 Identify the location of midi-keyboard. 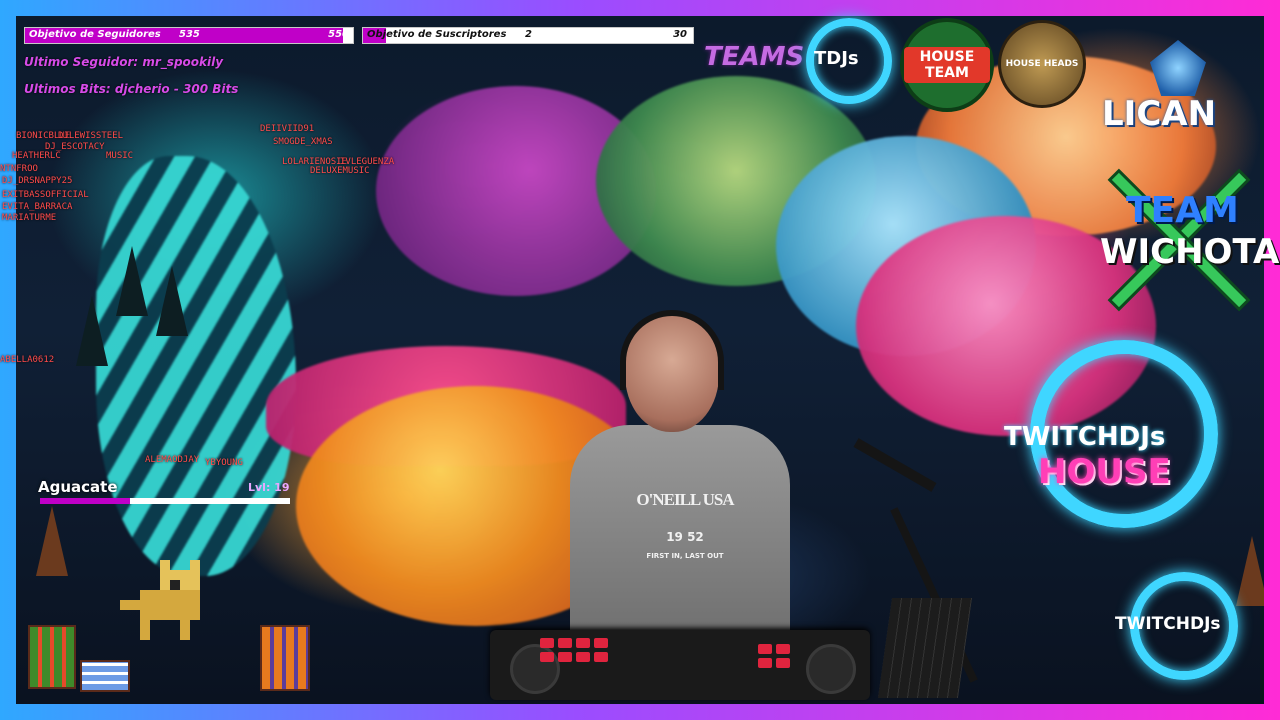
(925, 648).